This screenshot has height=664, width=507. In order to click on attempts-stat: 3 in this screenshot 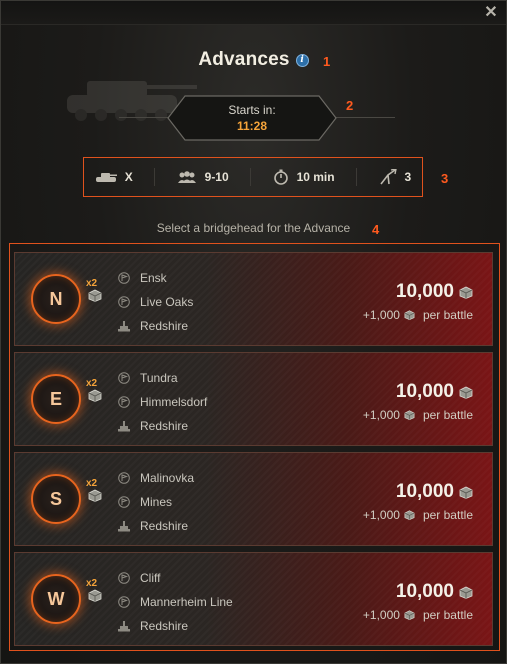, I will do `click(395, 177)`.